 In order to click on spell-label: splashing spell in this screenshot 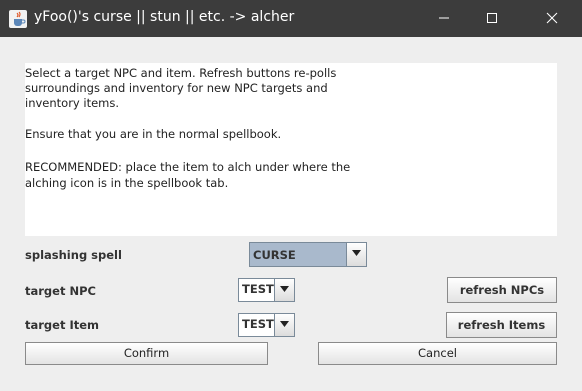, I will do `click(73, 255)`.